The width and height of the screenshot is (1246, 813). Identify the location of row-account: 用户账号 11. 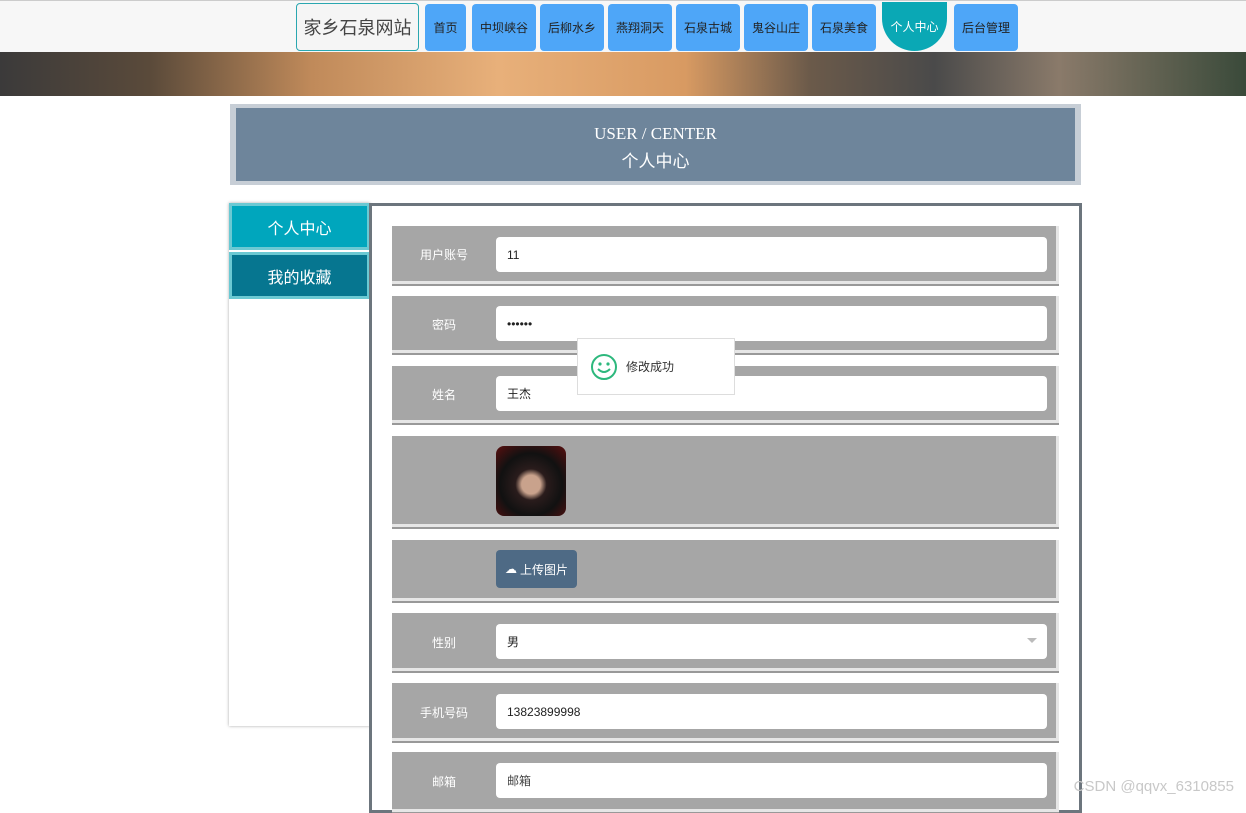
(725, 255).